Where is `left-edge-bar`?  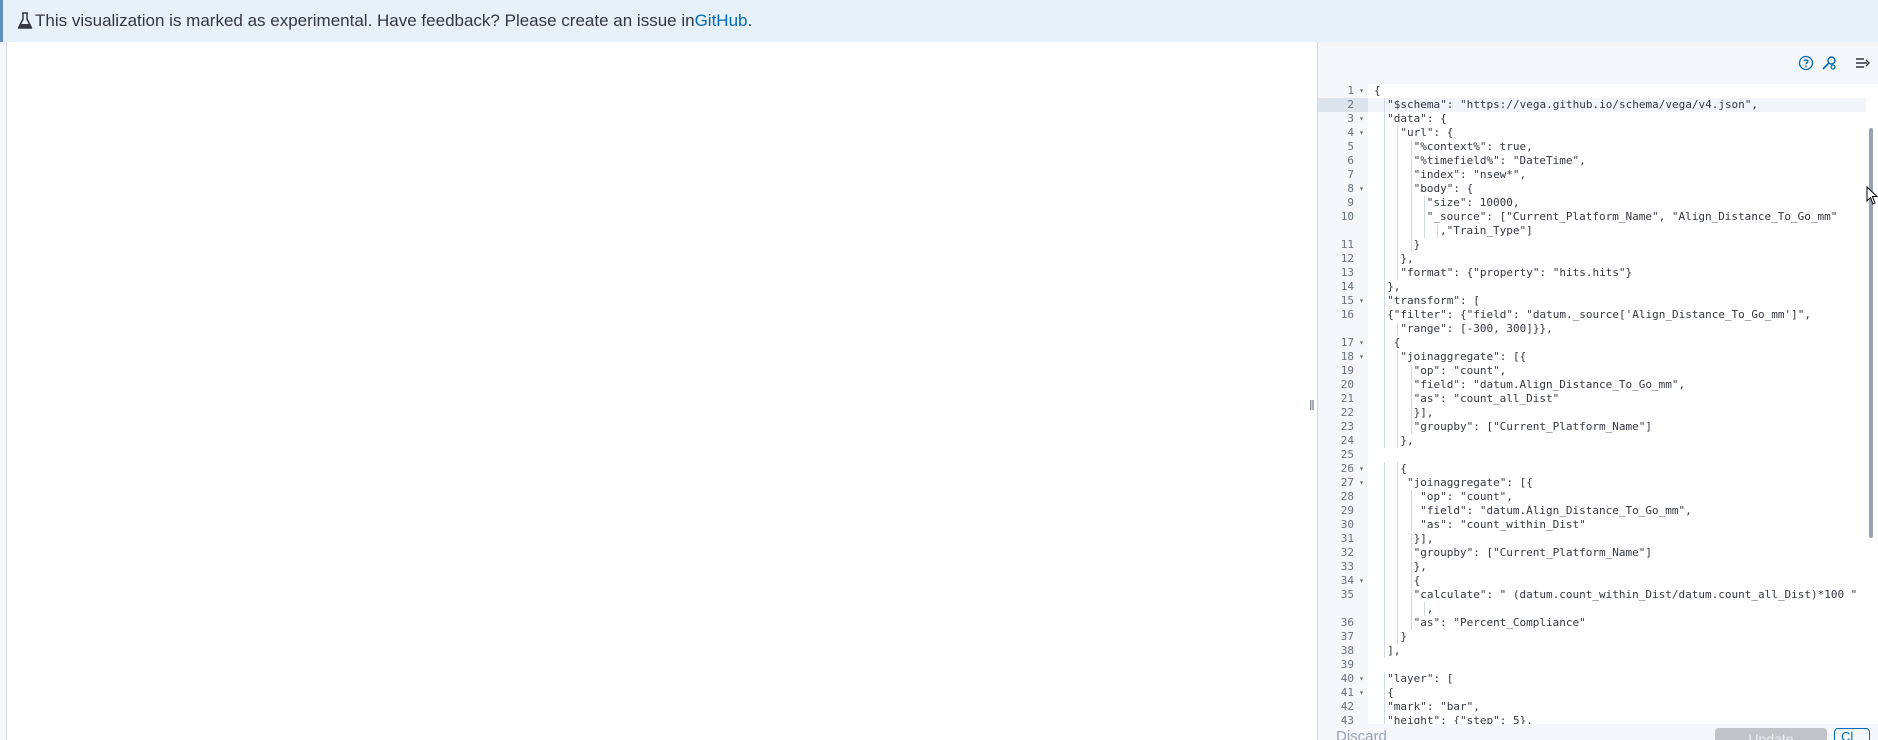 left-edge-bar is located at coordinates (3, 391).